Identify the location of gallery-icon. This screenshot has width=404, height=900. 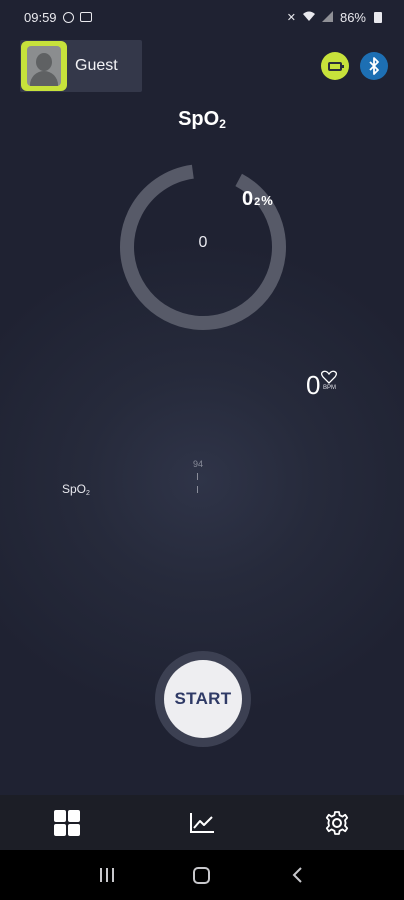
(85, 17).